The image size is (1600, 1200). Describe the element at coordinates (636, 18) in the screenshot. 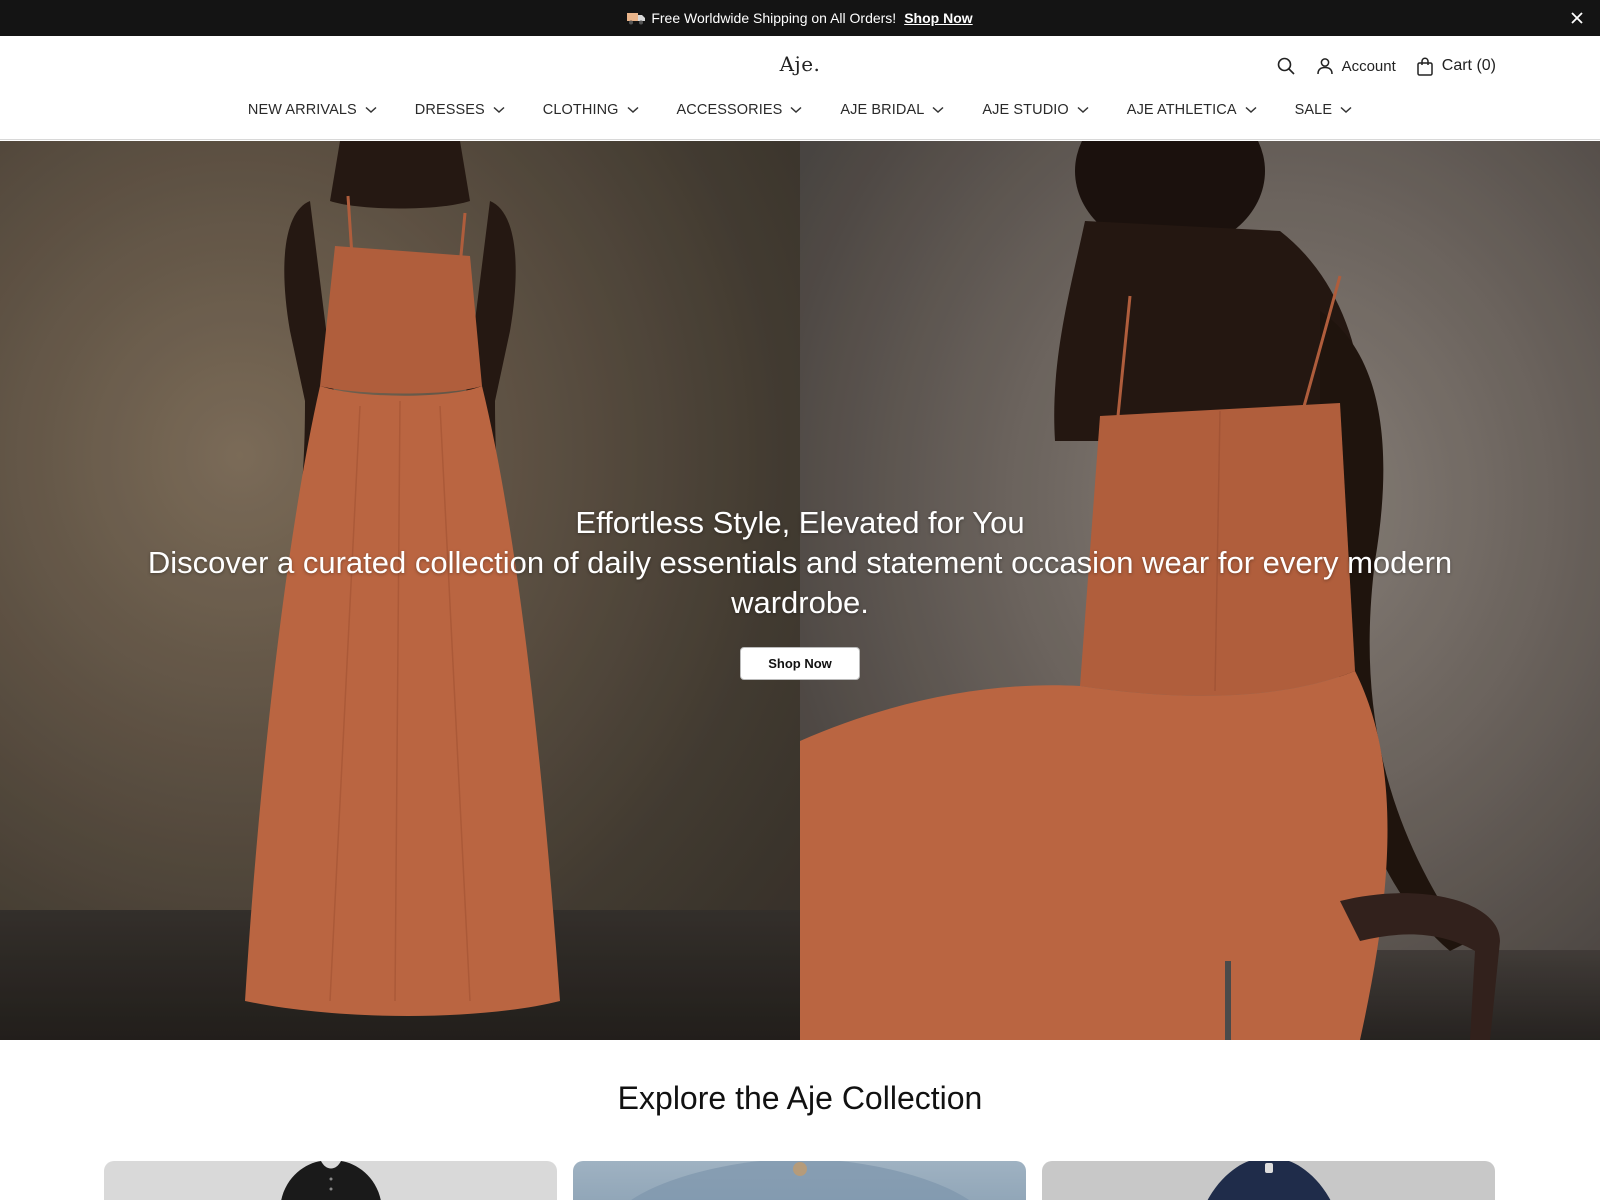

I see `truck-icon` at that location.